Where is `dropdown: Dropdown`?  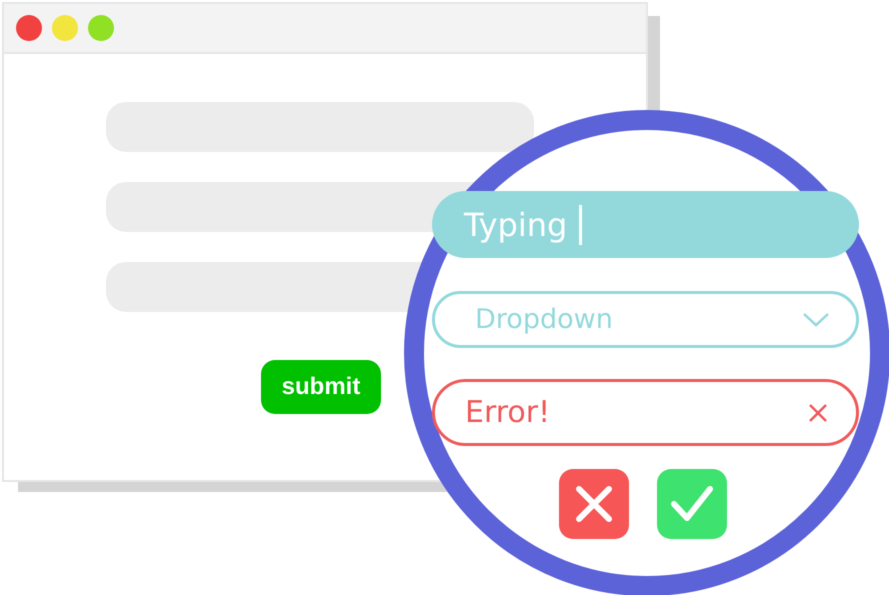 dropdown: Dropdown is located at coordinates (645, 319).